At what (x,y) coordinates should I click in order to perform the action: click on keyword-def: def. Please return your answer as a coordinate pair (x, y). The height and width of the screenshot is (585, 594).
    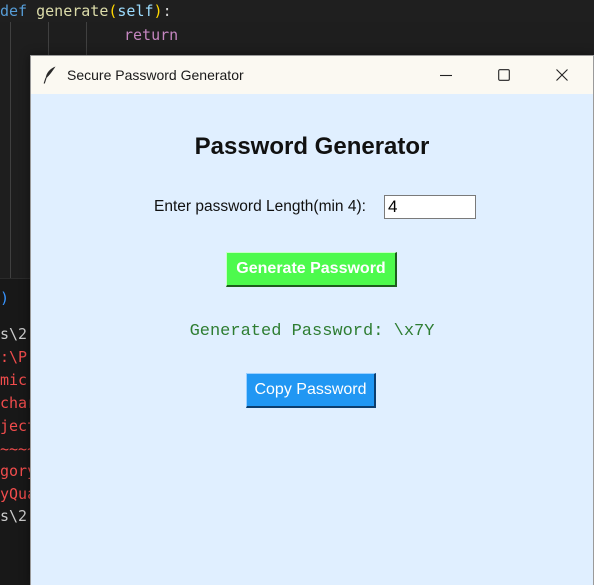
    Looking at the image, I should click on (14, 11).